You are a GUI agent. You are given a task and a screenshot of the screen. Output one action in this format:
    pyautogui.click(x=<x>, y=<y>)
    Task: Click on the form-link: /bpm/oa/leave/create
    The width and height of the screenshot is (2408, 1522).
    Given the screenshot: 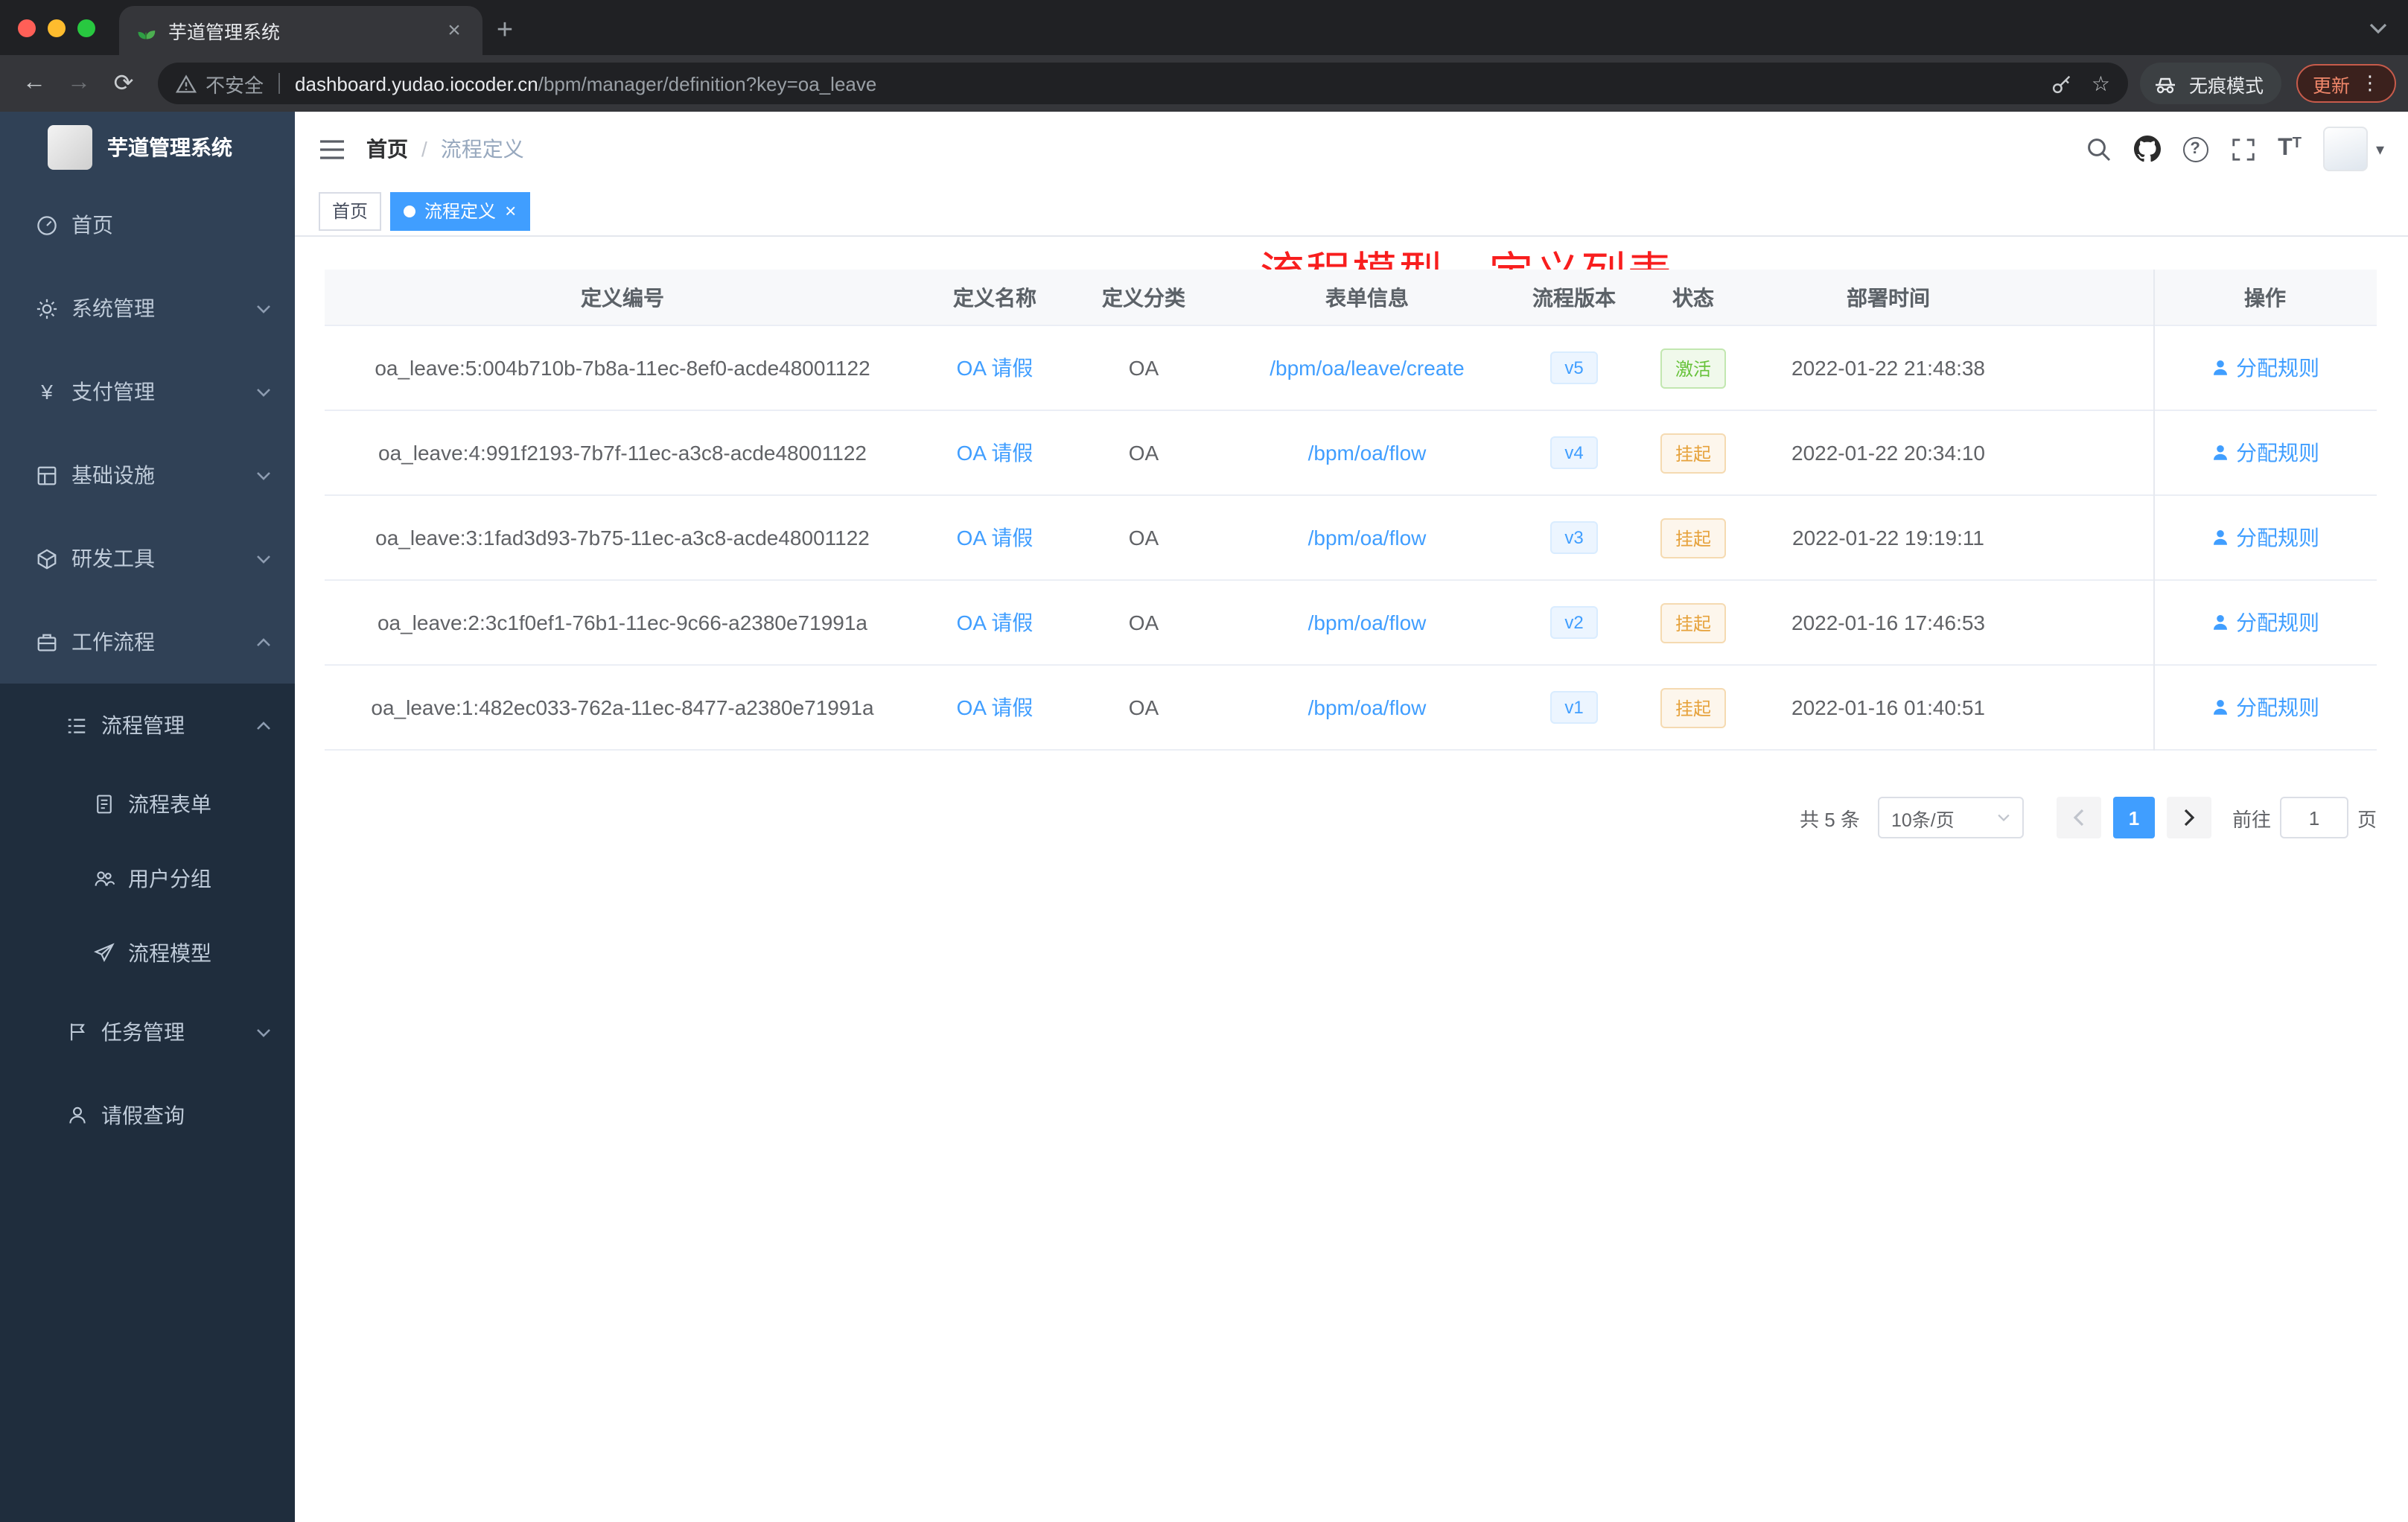 What is the action you would take?
    pyautogui.click(x=1367, y=368)
    